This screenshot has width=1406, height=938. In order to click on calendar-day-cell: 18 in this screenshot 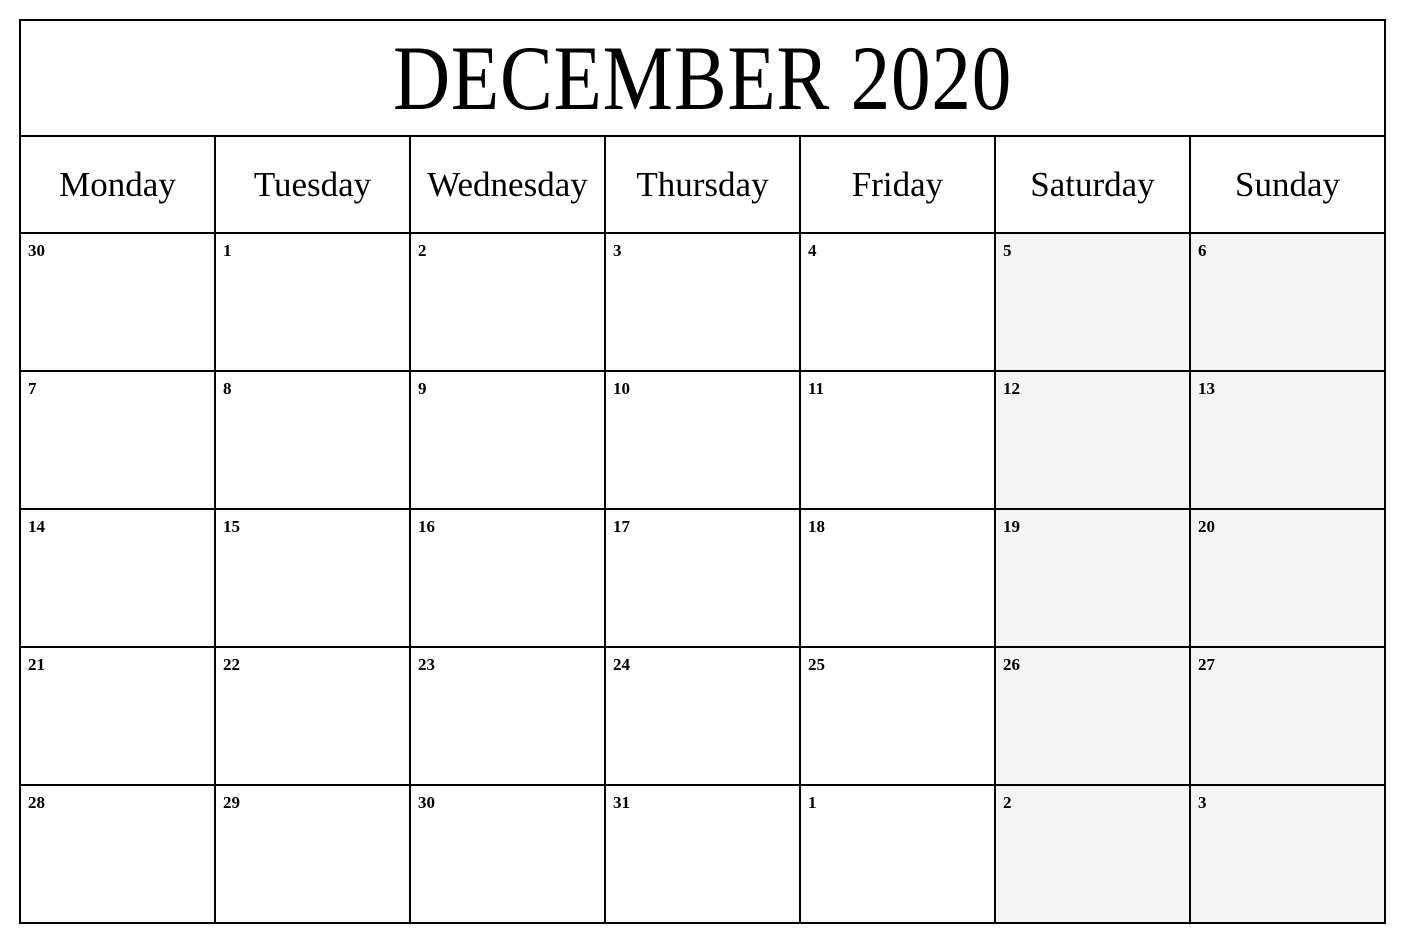, I will do `click(897, 578)`.